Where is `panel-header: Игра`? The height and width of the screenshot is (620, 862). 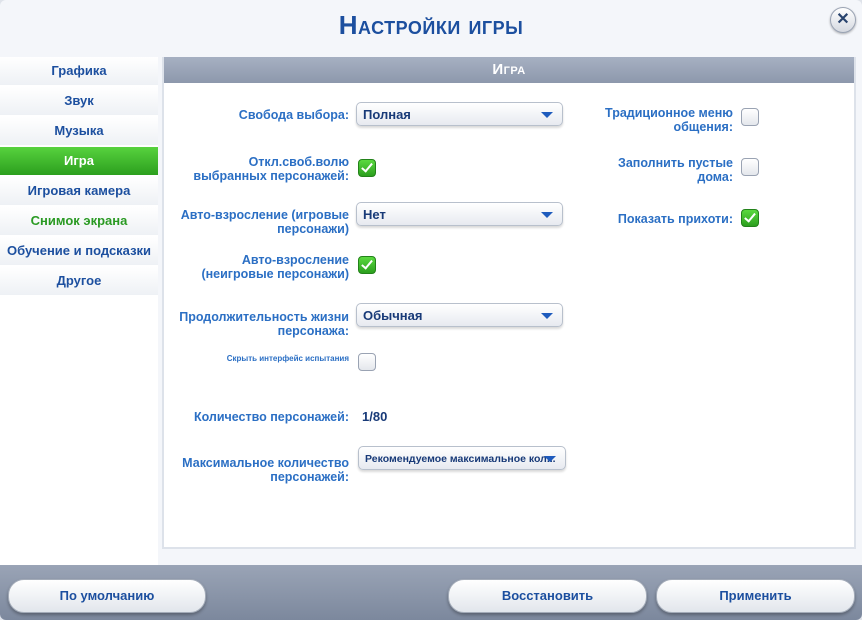
panel-header: Игра is located at coordinates (509, 70).